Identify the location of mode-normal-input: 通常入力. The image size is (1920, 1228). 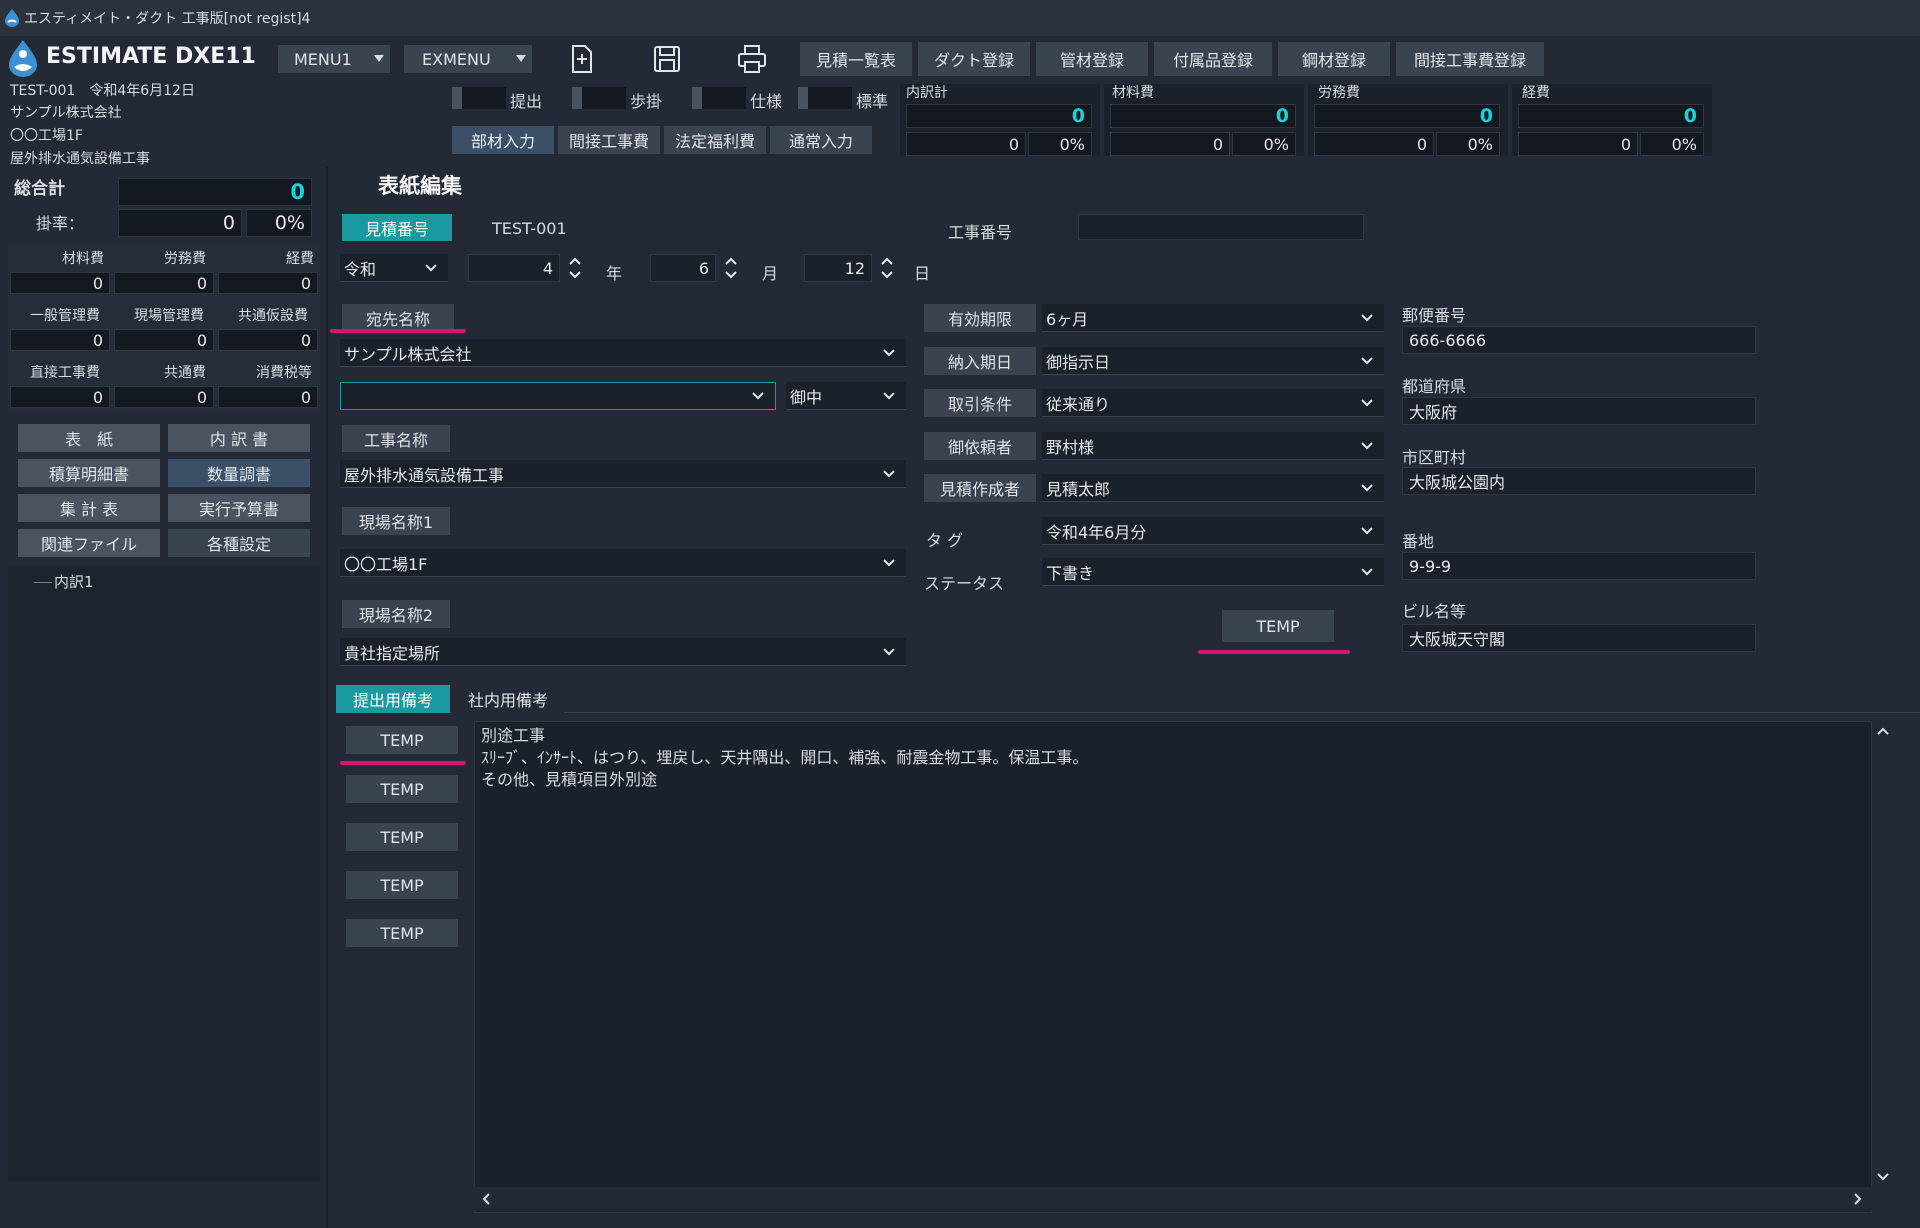
(821, 140).